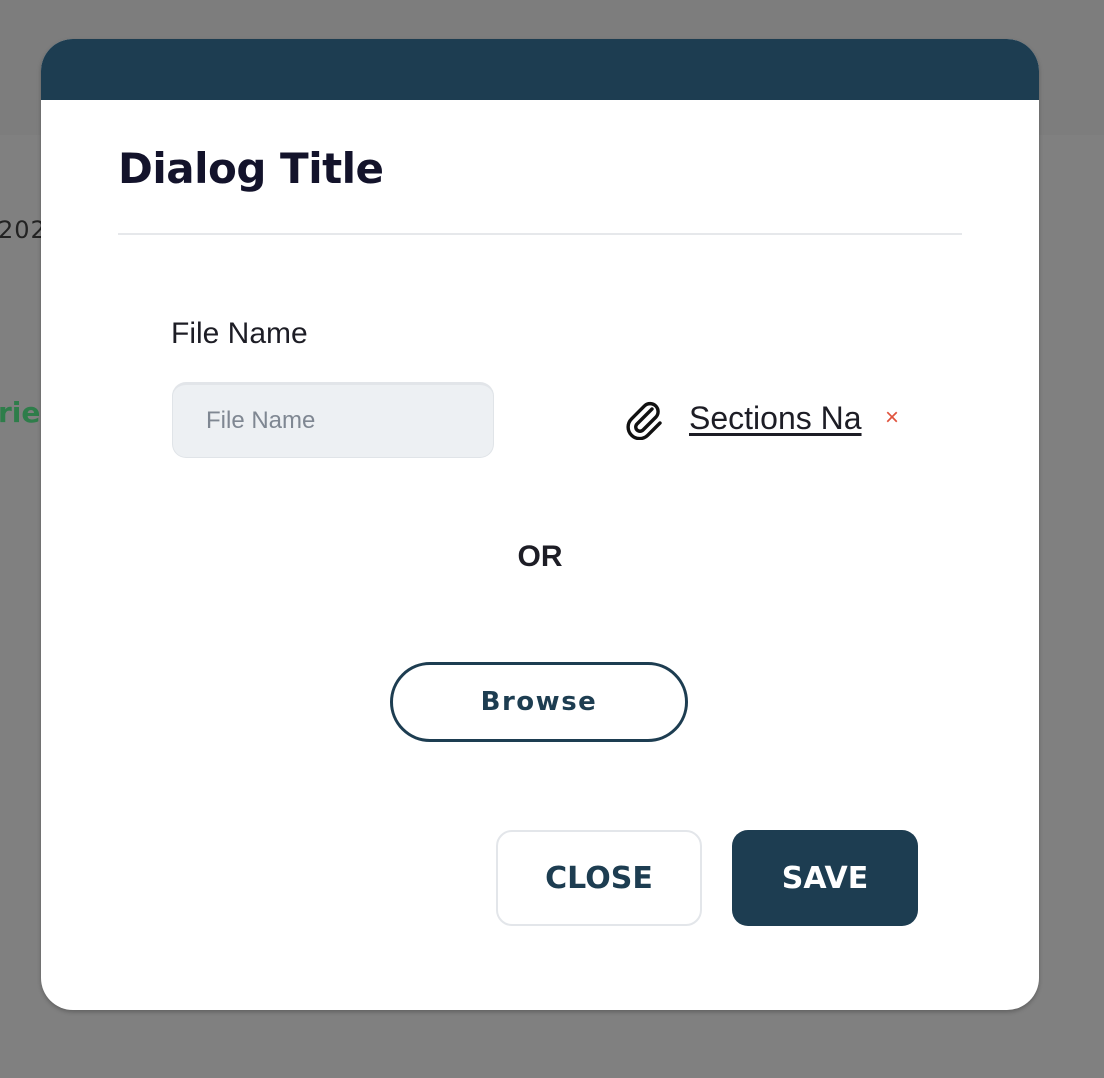 This screenshot has height=1078, width=1104. Describe the element at coordinates (23, 230) in the screenshot. I see `background-date-text: 202` at that location.